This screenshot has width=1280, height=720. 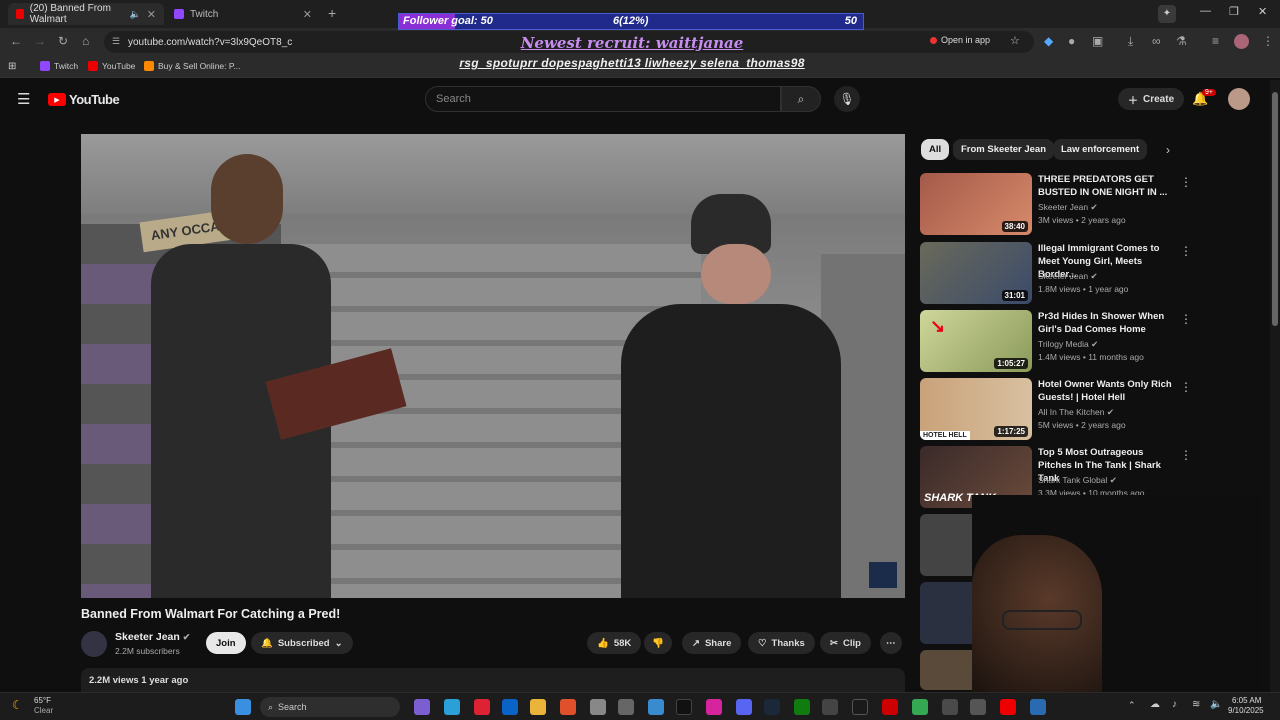 What do you see at coordinates (1151, 99) in the screenshot?
I see `create-button: ＋ Create` at bounding box center [1151, 99].